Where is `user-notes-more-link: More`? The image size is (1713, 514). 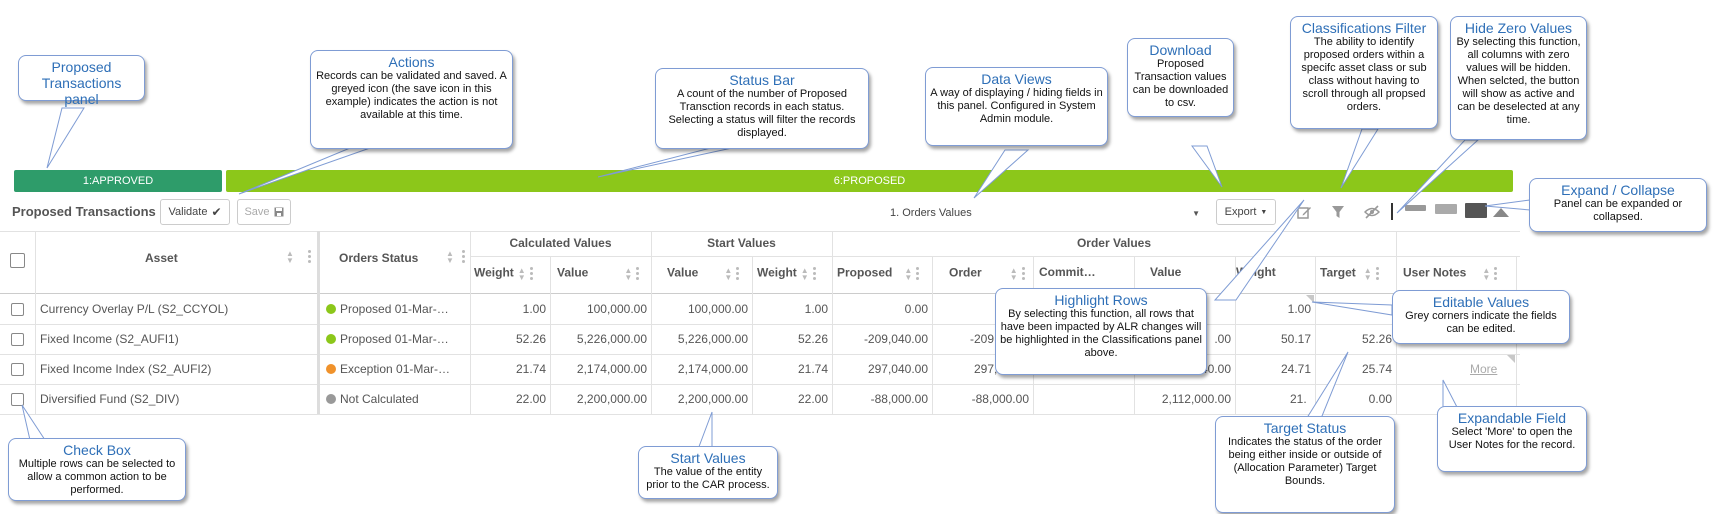
user-notes-more-link: More is located at coordinates (1483, 369).